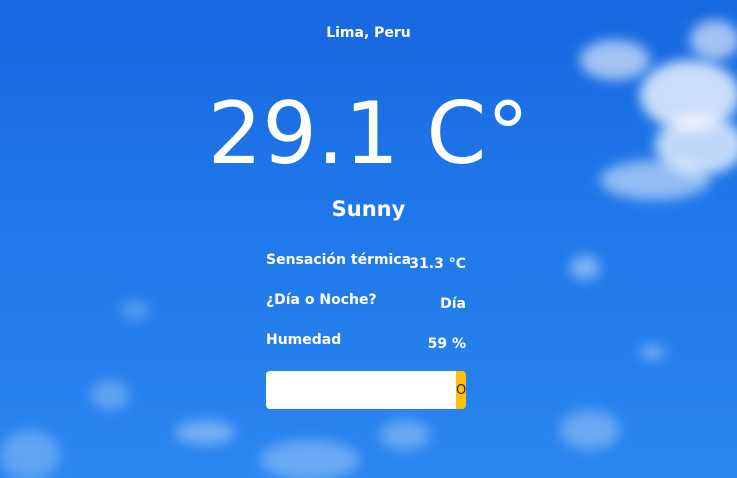 The height and width of the screenshot is (478, 737). What do you see at coordinates (304, 340) in the screenshot?
I see `humidity-label: Humedad` at bounding box center [304, 340].